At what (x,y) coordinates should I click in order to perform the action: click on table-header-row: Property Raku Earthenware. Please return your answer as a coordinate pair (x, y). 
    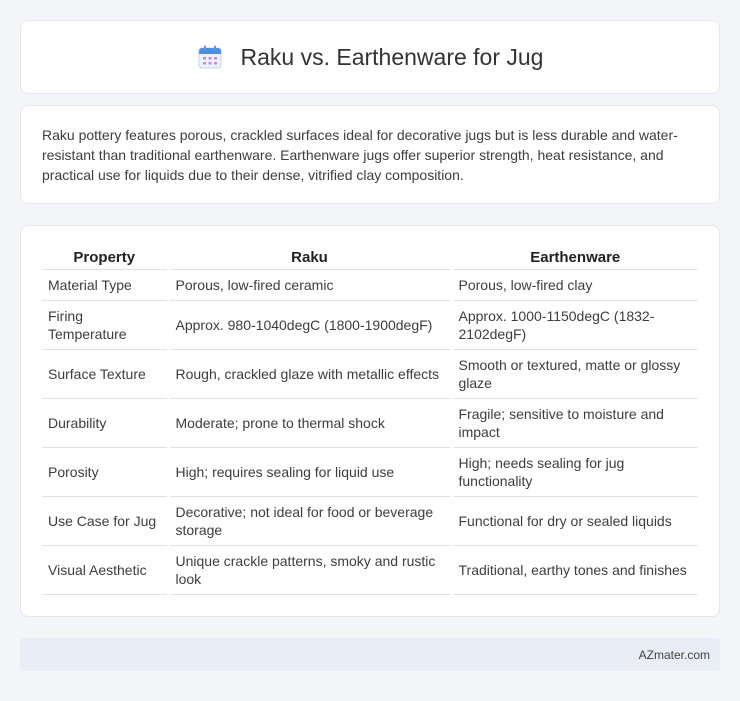
    Looking at the image, I should click on (370, 257).